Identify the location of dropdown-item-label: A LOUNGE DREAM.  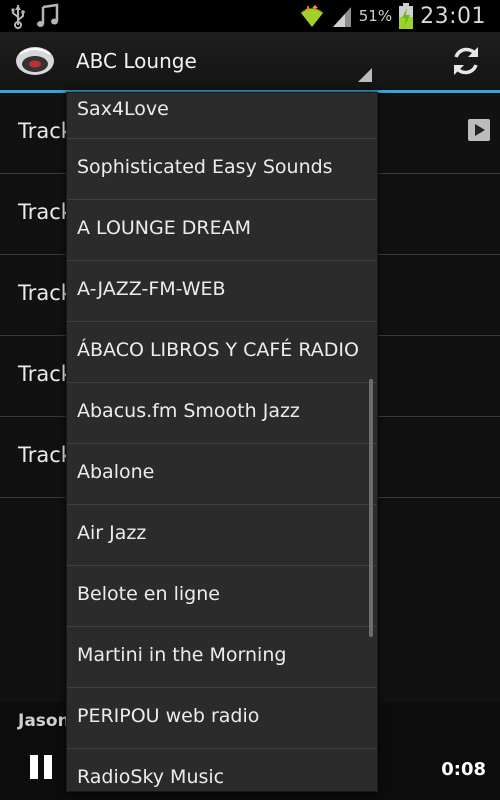
(164, 228).